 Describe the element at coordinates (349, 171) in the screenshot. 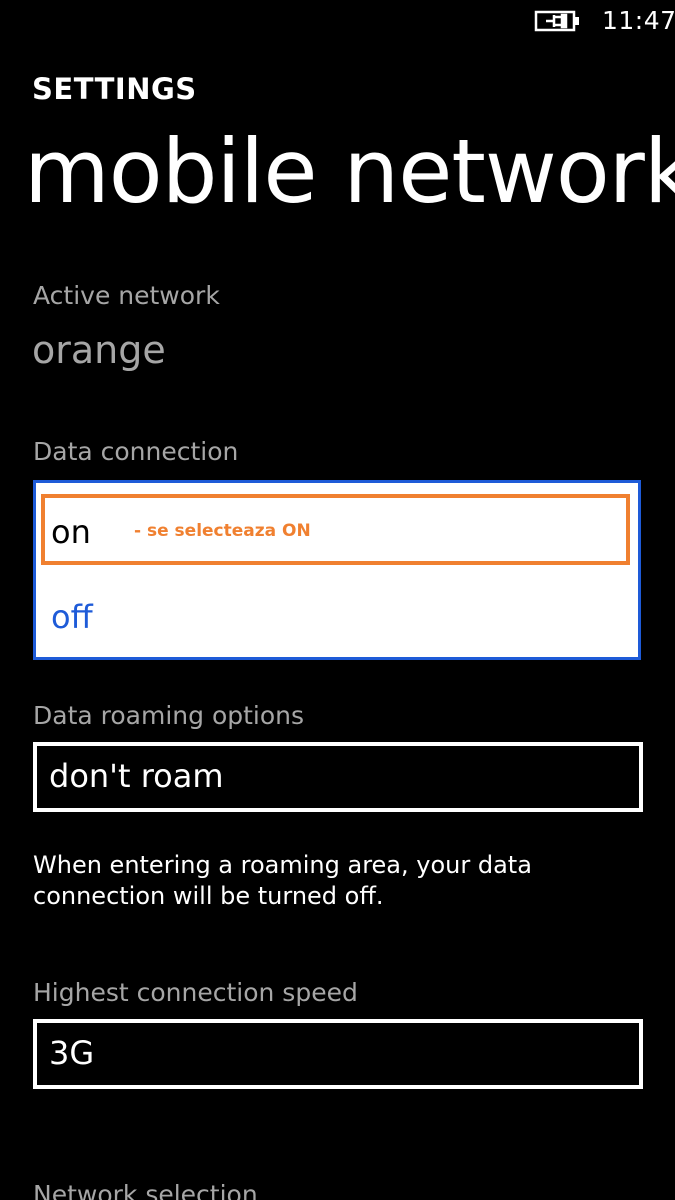

I see `page-title: mobile network` at that location.